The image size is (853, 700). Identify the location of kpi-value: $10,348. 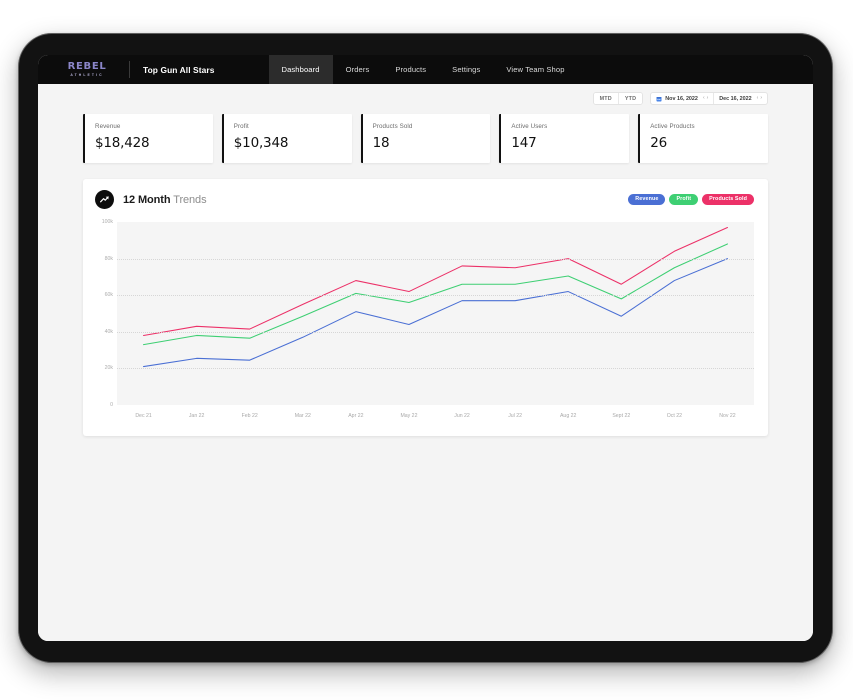
(261, 143).